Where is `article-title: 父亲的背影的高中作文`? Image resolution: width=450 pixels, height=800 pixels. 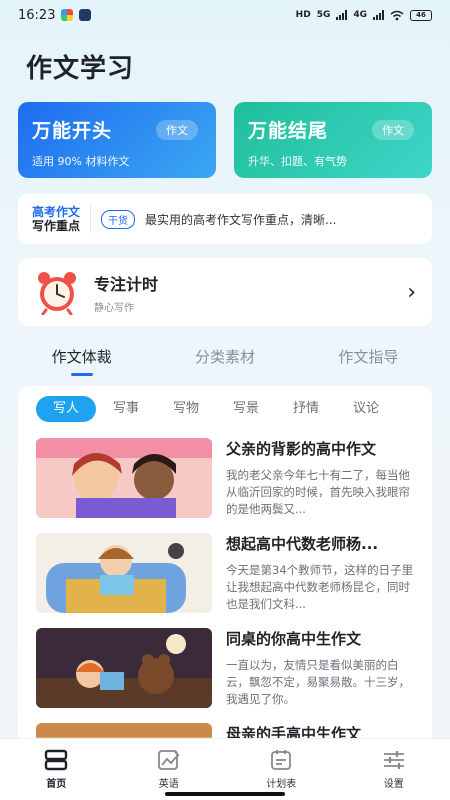
article-title: 父亲的背影的高中作文 is located at coordinates (301, 449).